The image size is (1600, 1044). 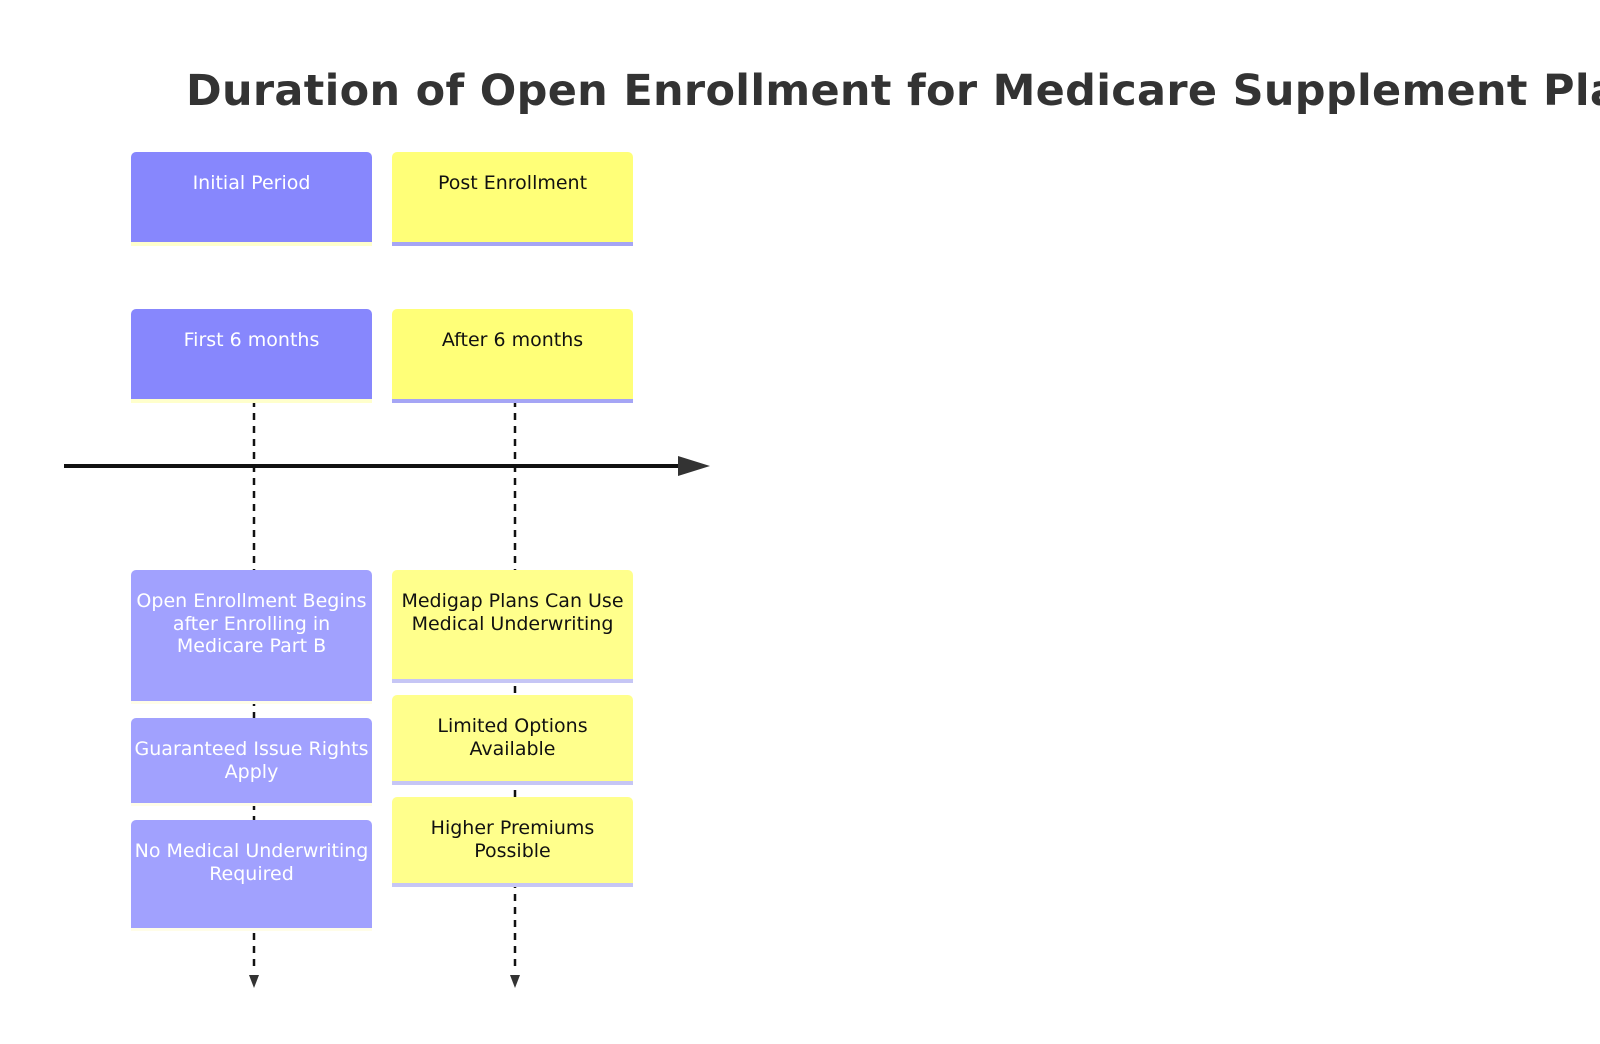 I want to click on section-1-down-arrow-icon, so click(x=254, y=981).